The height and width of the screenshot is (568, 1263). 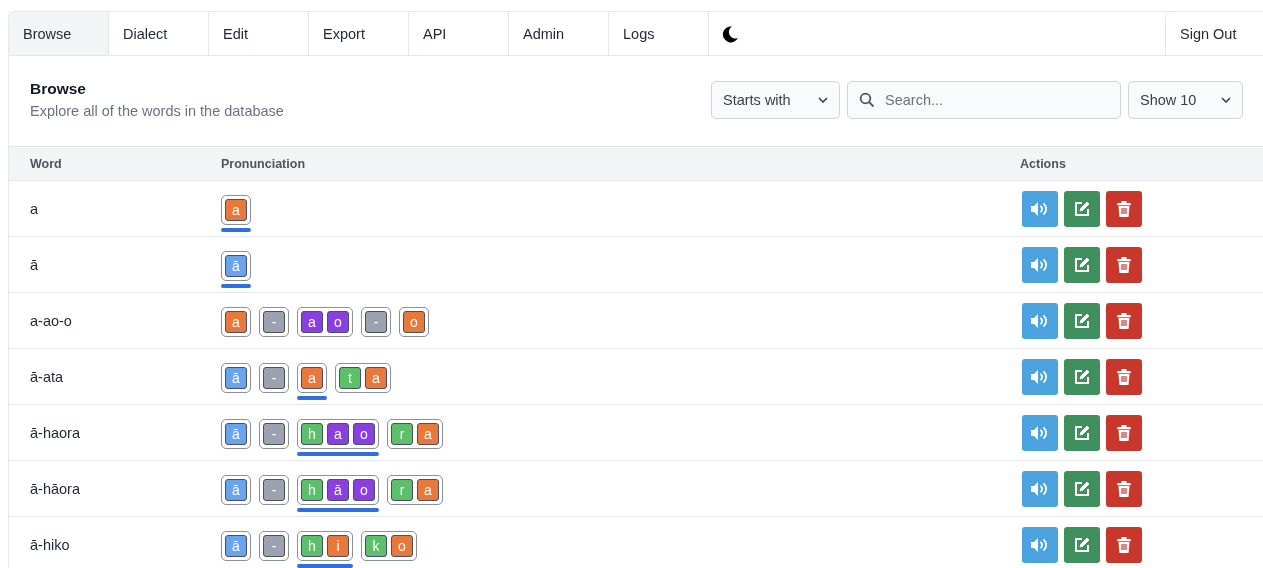 What do you see at coordinates (55, 488) in the screenshot?
I see `word-text: ā-hāora` at bounding box center [55, 488].